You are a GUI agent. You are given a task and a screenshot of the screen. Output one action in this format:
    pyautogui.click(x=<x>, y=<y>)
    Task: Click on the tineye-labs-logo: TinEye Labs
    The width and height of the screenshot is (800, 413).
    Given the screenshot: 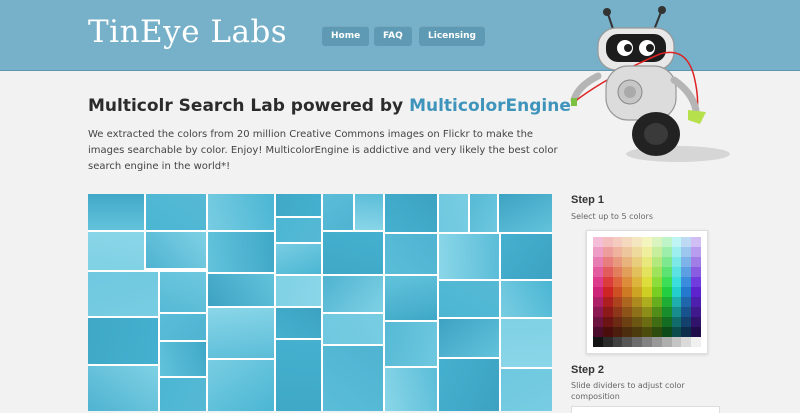 What is the action you would take?
    pyautogui.click(x=187, y=32)
    